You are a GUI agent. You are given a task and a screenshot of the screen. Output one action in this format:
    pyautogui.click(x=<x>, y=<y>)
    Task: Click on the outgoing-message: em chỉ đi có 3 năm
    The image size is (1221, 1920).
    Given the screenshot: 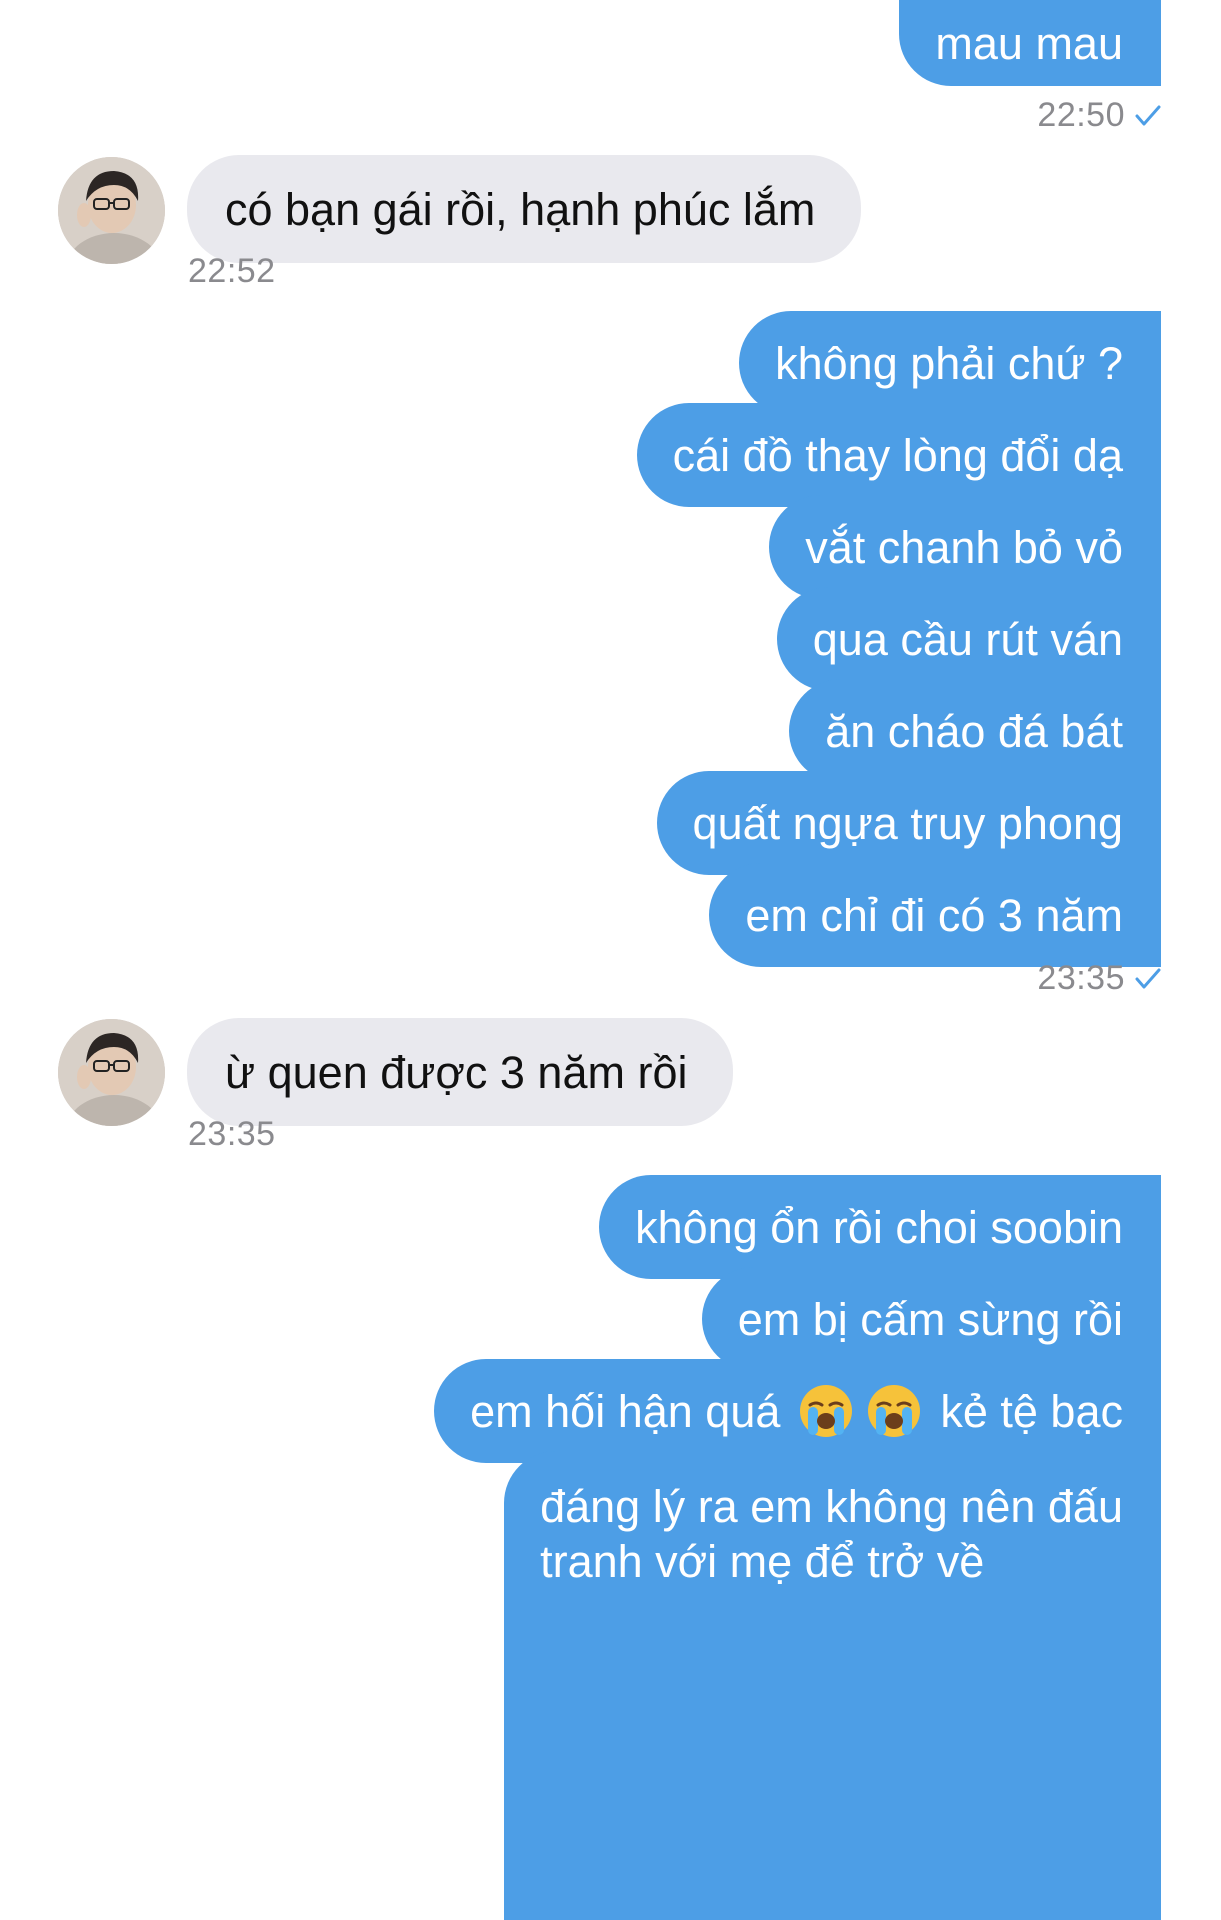 What is the action you would take?
    pyautogui.click(x=935, y=915)
    